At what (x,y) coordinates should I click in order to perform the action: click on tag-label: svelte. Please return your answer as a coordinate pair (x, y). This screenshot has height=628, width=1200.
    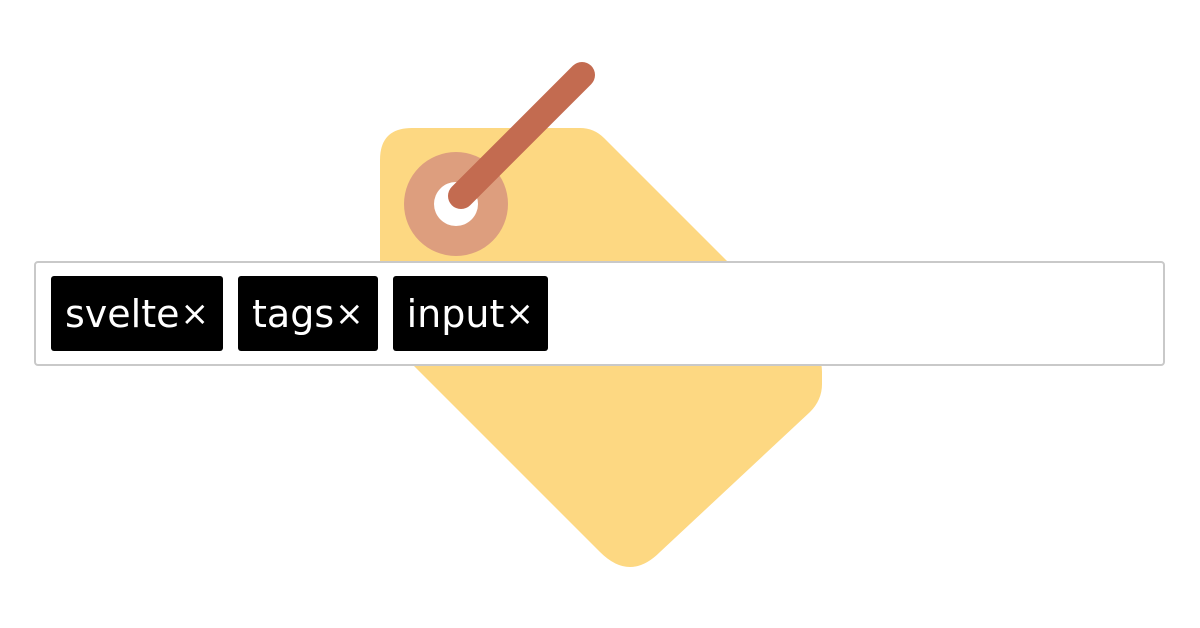
    Looking at the image, I should click on (122, 313).